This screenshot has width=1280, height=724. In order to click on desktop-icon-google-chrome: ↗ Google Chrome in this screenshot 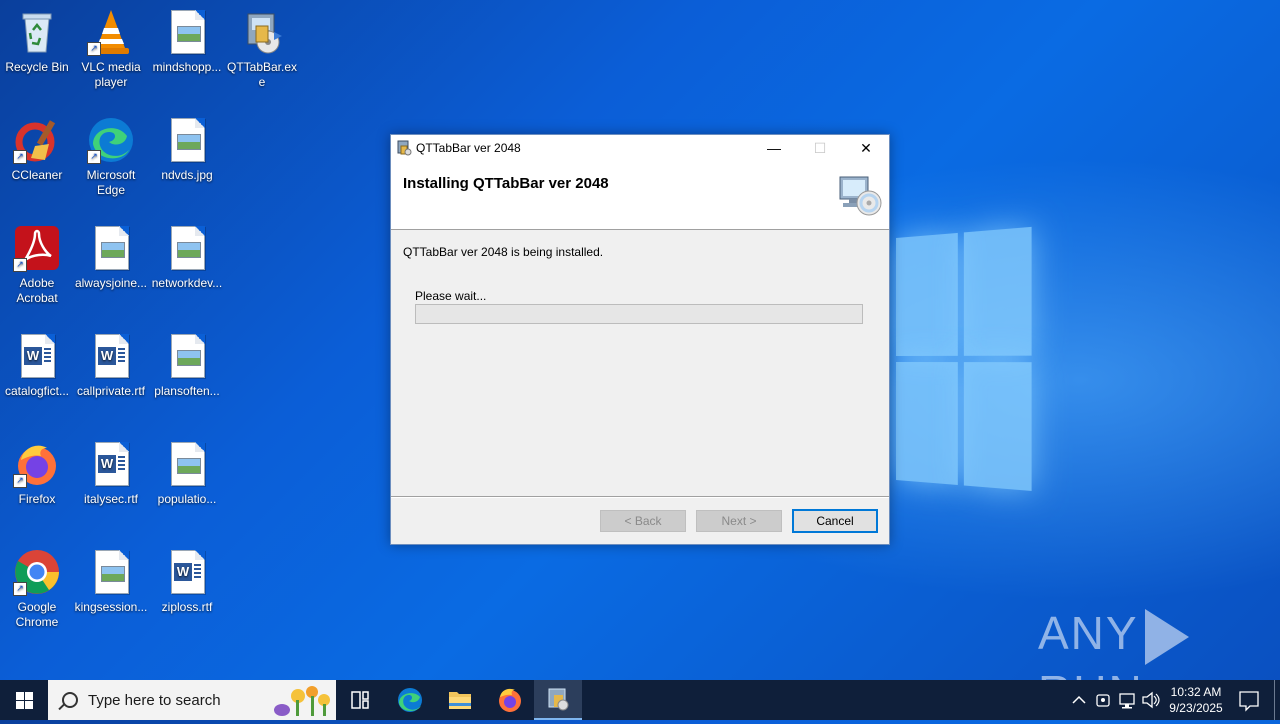, I will do `click(37, 588)`.